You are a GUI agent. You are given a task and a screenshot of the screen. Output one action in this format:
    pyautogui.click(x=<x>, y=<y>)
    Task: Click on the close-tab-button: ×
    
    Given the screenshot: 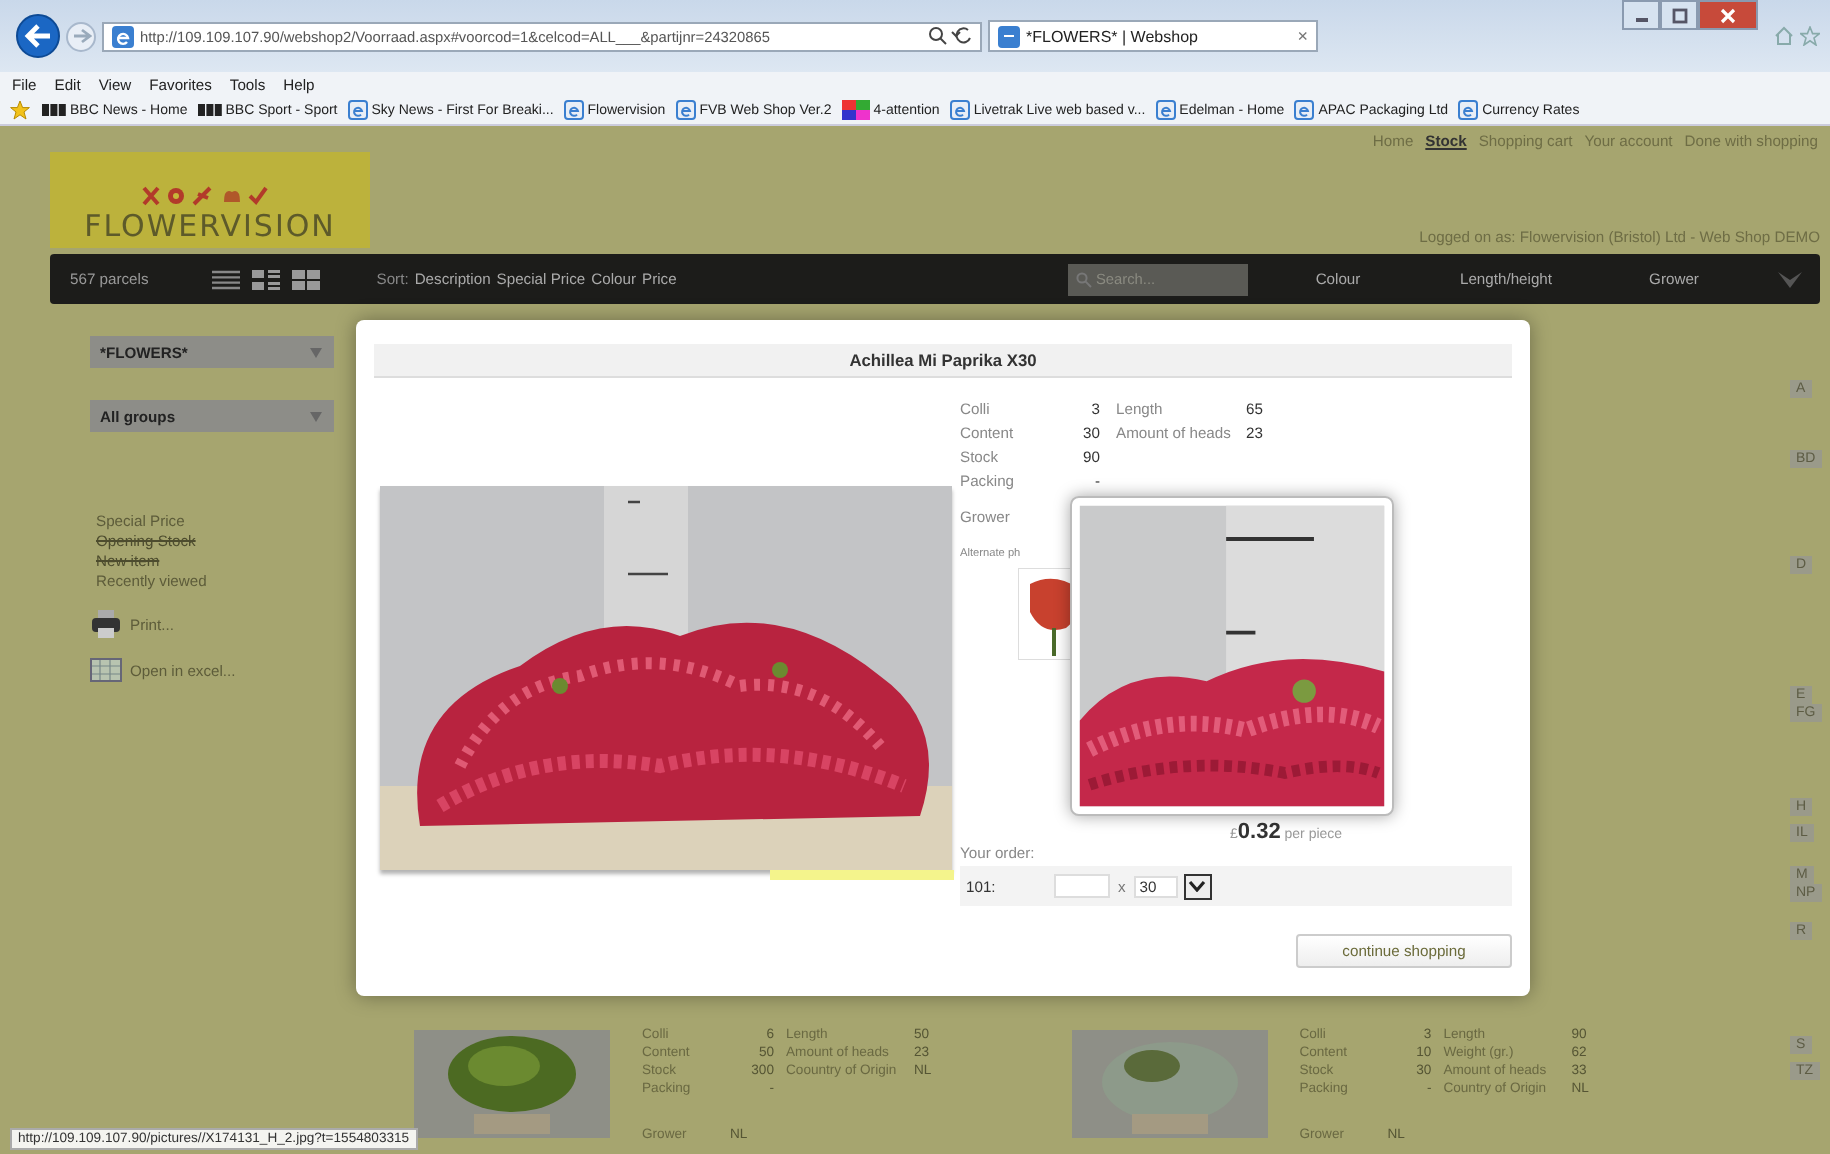 What is the action you would take?
    pyautogui.click(x=1302, y=36)
    